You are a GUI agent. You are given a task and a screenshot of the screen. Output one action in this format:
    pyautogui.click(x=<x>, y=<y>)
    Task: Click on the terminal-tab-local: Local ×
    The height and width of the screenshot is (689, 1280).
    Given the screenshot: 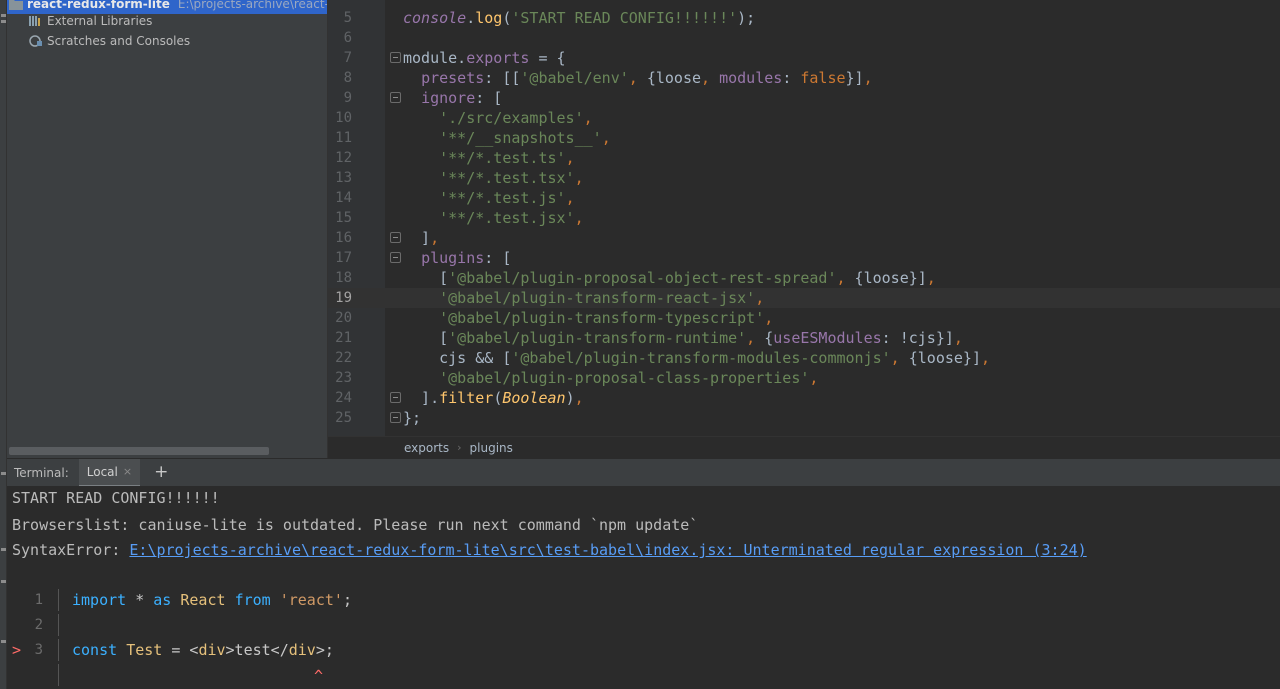 What is the action you would take?
    pyautogui.click(x=109, y=472)
    